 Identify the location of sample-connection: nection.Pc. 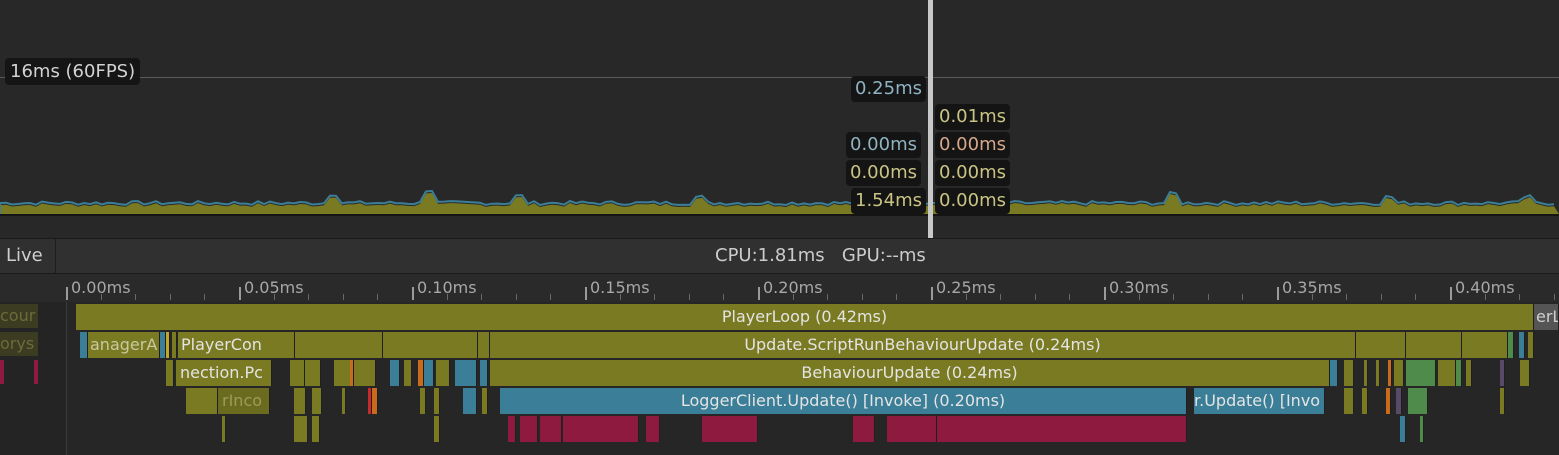
(224, 373).